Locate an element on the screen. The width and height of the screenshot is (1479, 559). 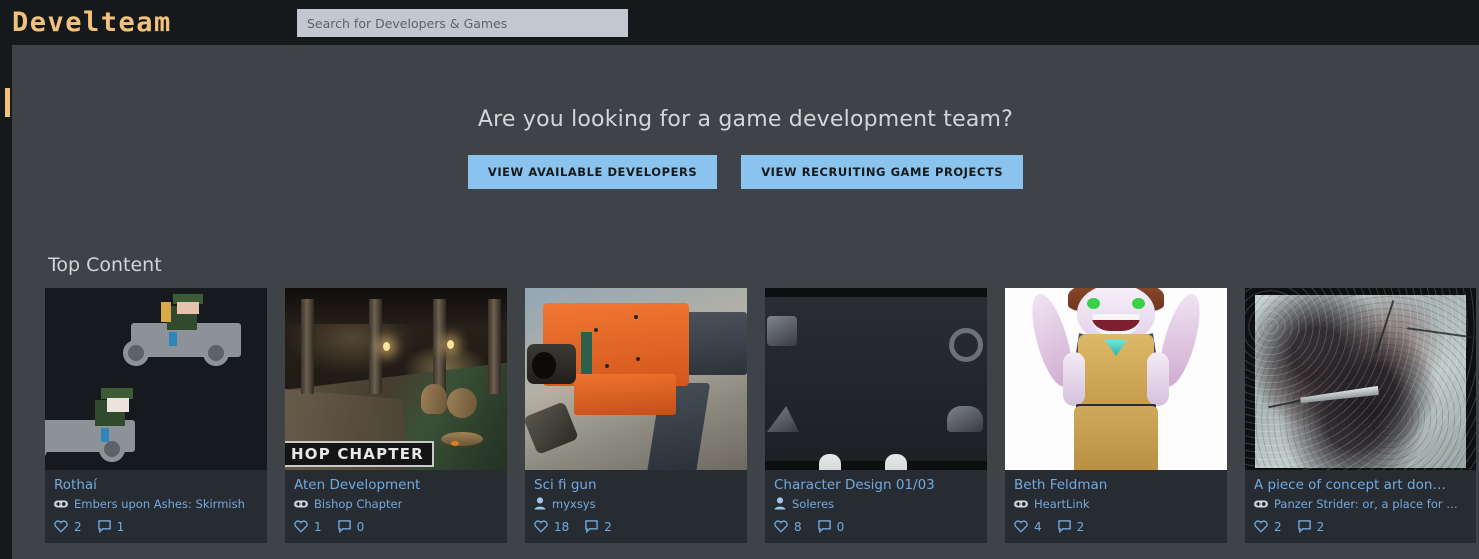
card-subtitle-row: Embers upon Ashes: Skirmish is located at coordinates (156, 504).